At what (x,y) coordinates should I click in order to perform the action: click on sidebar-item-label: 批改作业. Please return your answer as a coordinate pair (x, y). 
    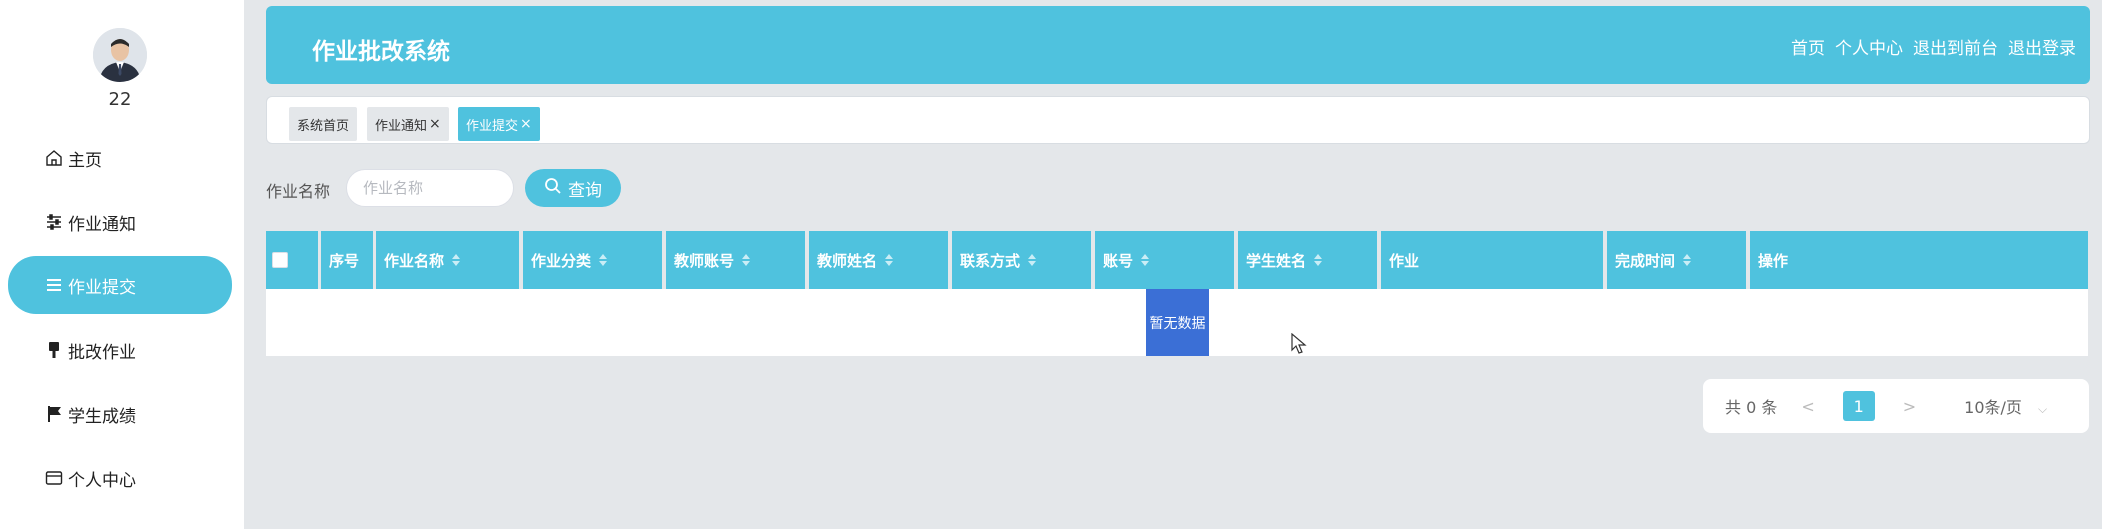
    Looking at the image, I should click on (102, 352).